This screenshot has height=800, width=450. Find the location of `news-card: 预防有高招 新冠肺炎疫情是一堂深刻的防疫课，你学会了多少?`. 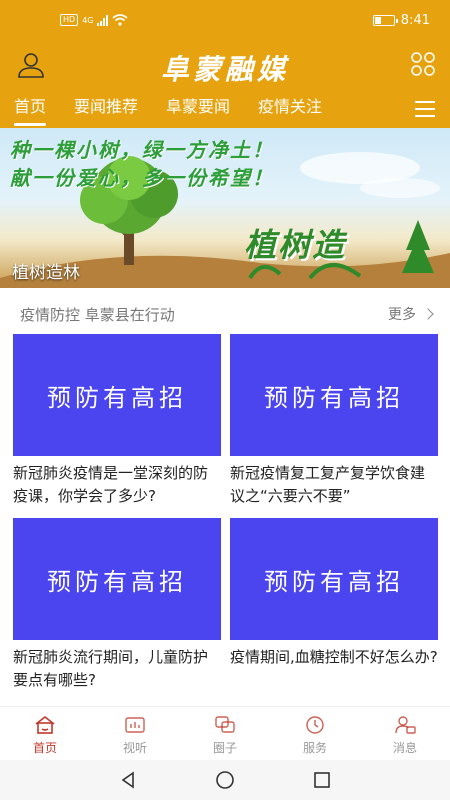

news-card: 预防有高招 新冠肺炎疫情是一堂深刻的防疫课，你学会了多少? is located at coordinates (117, 421).